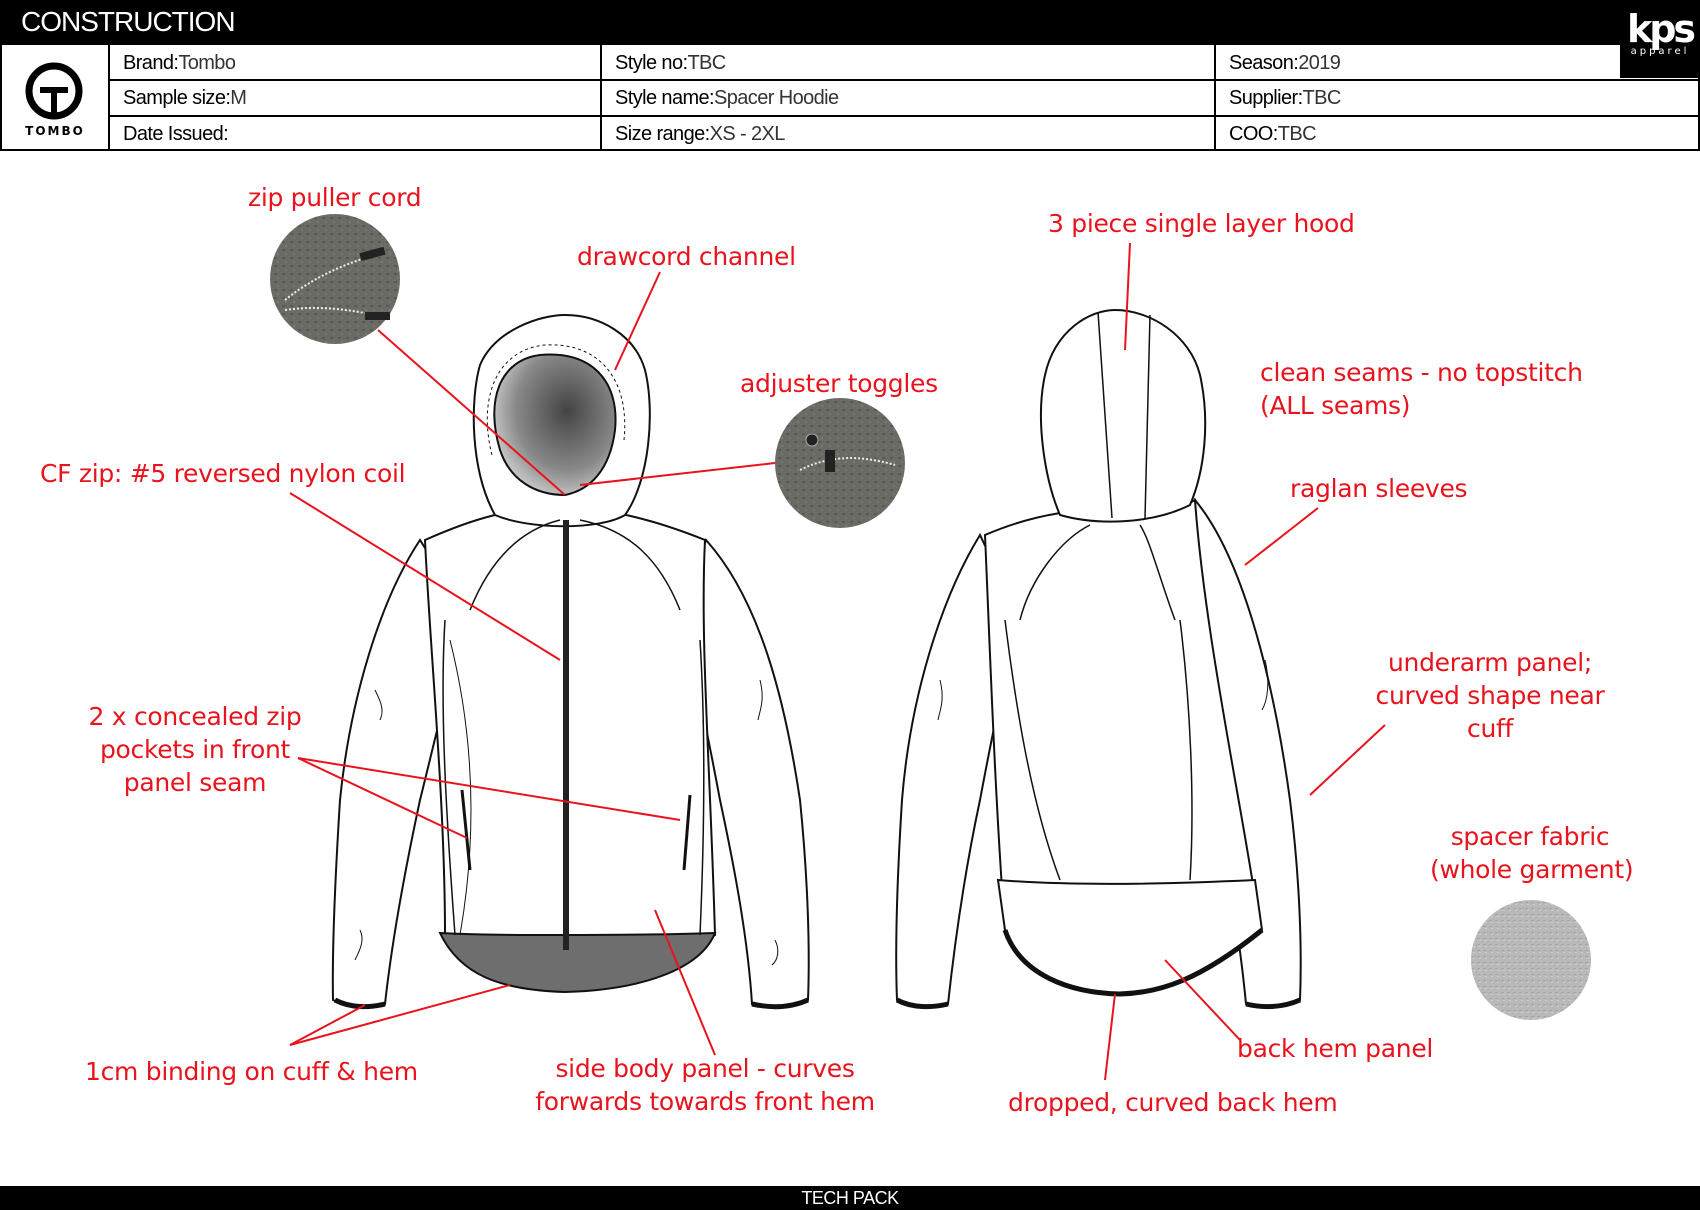 This screenshot has width=1700, height=1210. What do you see at coordinates (223, 473) in the screenshot?
I see `annotation-cf-zip: CF zip: #5 reversed nylon coil` at bounding box center [223, 473].